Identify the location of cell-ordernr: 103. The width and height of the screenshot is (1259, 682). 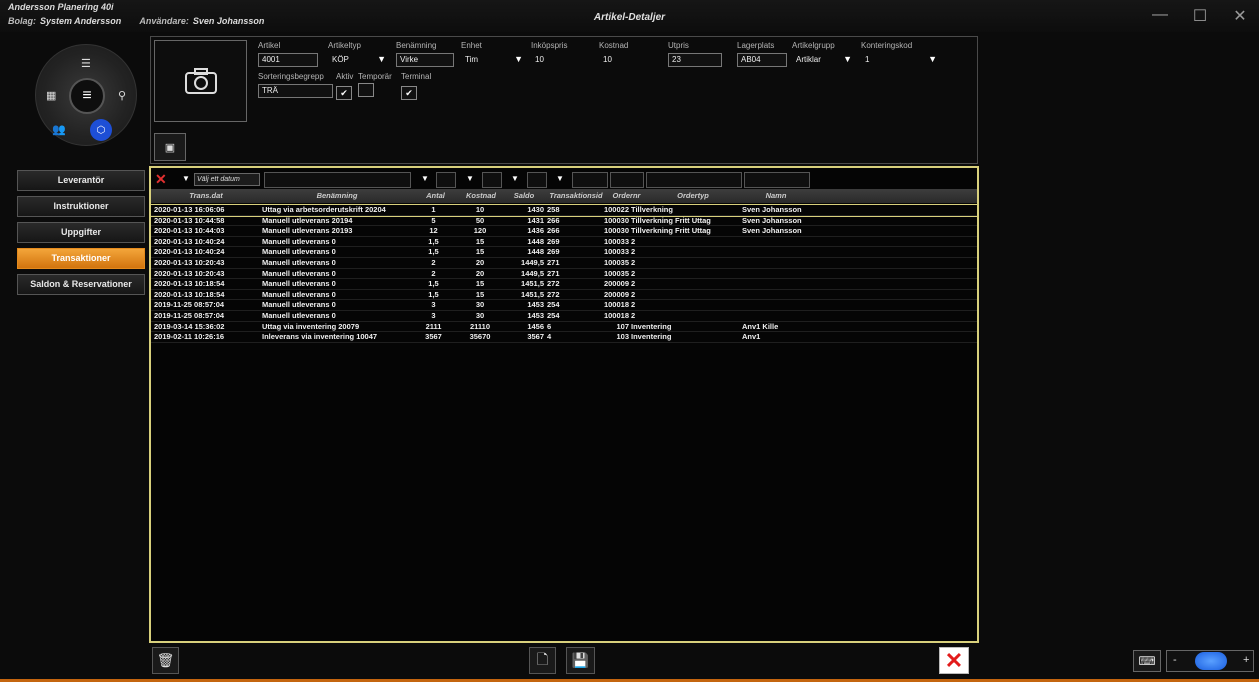
(622, 337).